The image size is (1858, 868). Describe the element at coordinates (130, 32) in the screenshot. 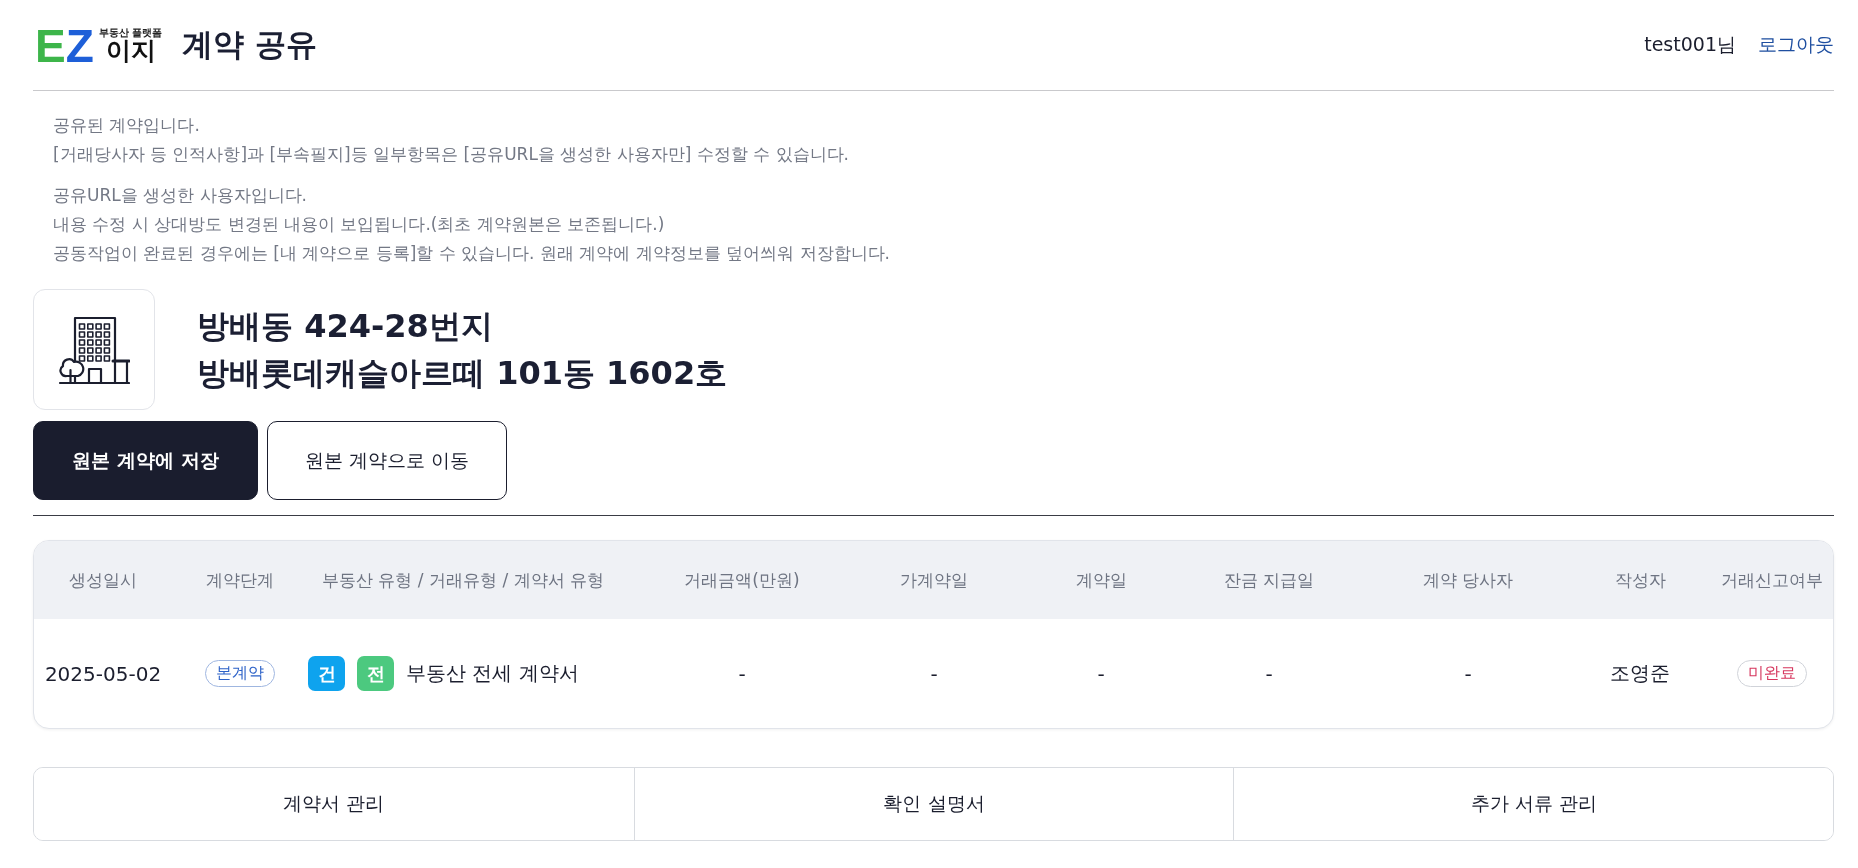

I see `logo-tagline: 부동산 플랫폼` at that location.